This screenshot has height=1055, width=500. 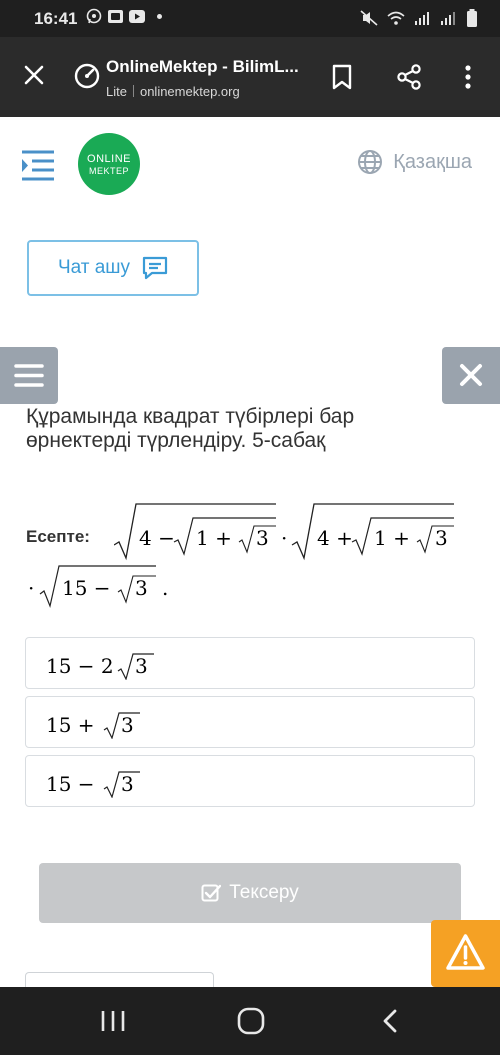 I want to click on site-info-icon, so click(x=87, y=76).